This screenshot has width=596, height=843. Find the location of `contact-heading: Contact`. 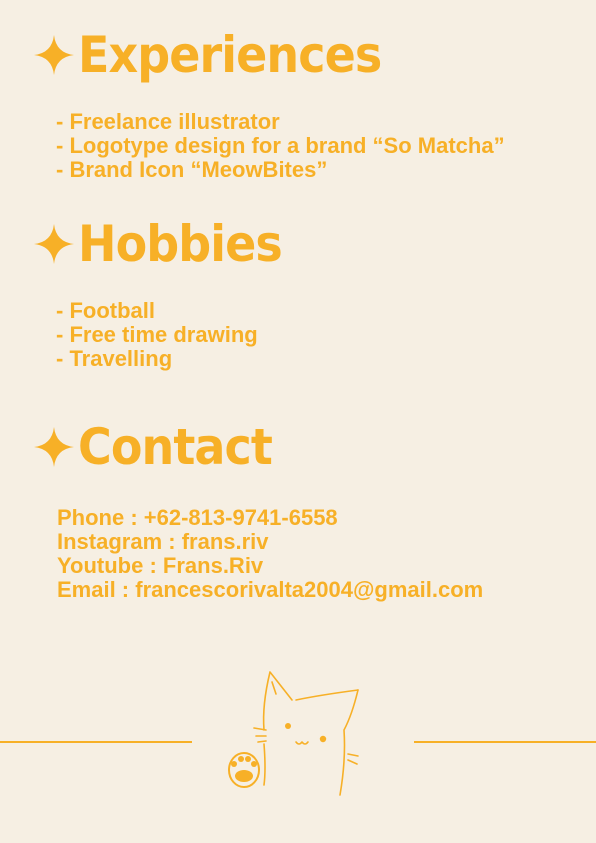

contact-heading: Contact is located at coordinates (160, 447).